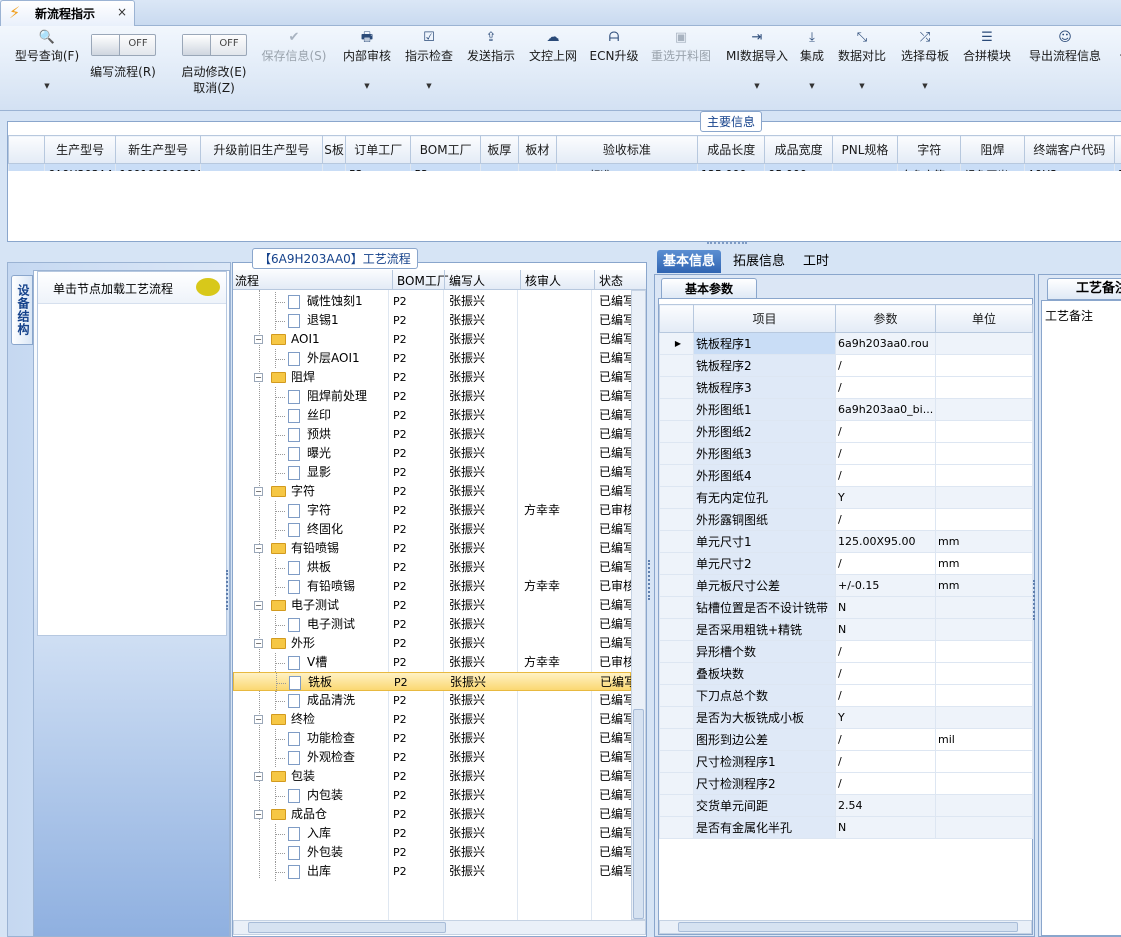 The width and height of the screenshot is (1121, 937). Describe the element at coordinates (929, 149) in the screenshot. I see `column-header: 字符` at that location.